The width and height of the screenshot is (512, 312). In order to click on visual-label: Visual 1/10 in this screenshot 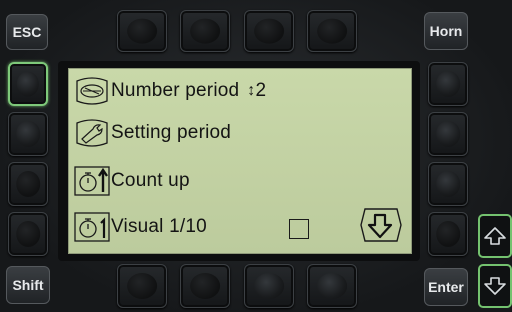, I will do `click(159, 226)`.